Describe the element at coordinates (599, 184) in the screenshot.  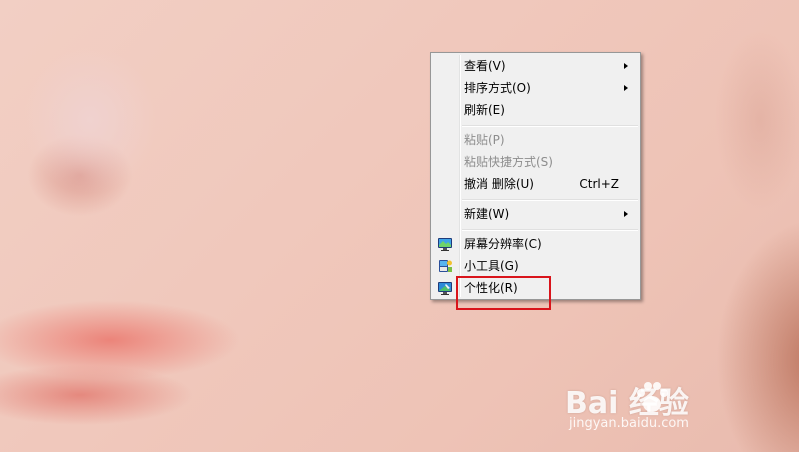
I see `menu-item-shortcut: Ctrl+Z` at that location.